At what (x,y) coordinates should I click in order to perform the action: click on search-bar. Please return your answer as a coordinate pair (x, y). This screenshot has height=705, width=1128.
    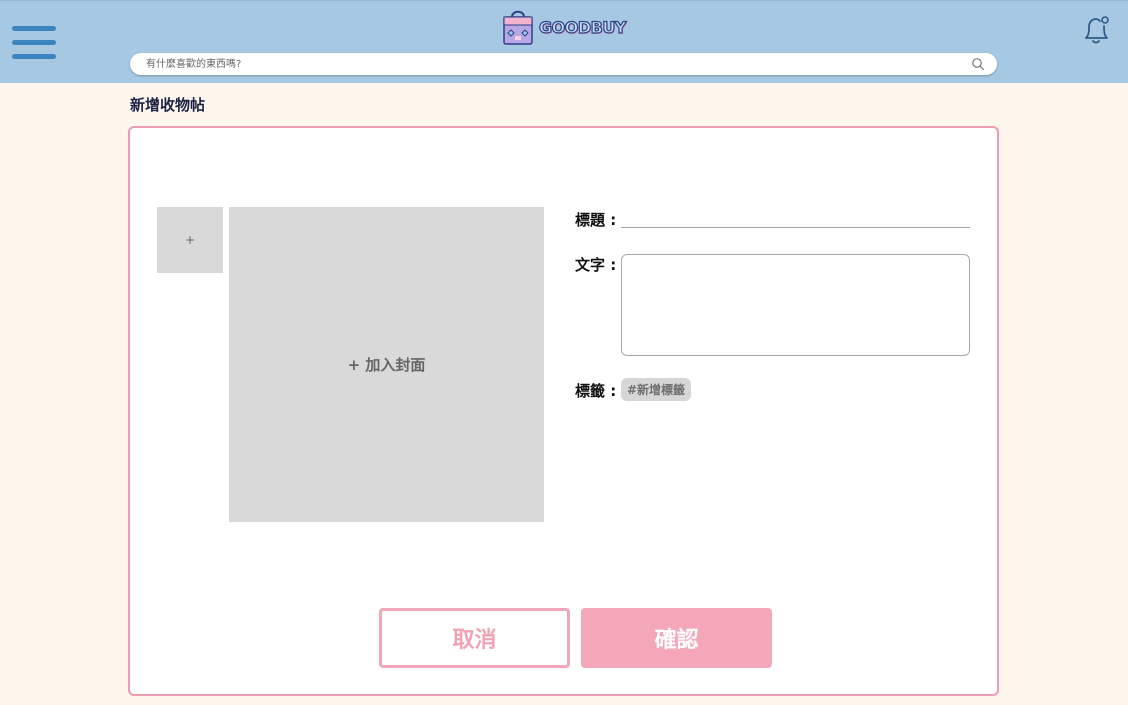
    Looking at the image, I should click on (563, 64).